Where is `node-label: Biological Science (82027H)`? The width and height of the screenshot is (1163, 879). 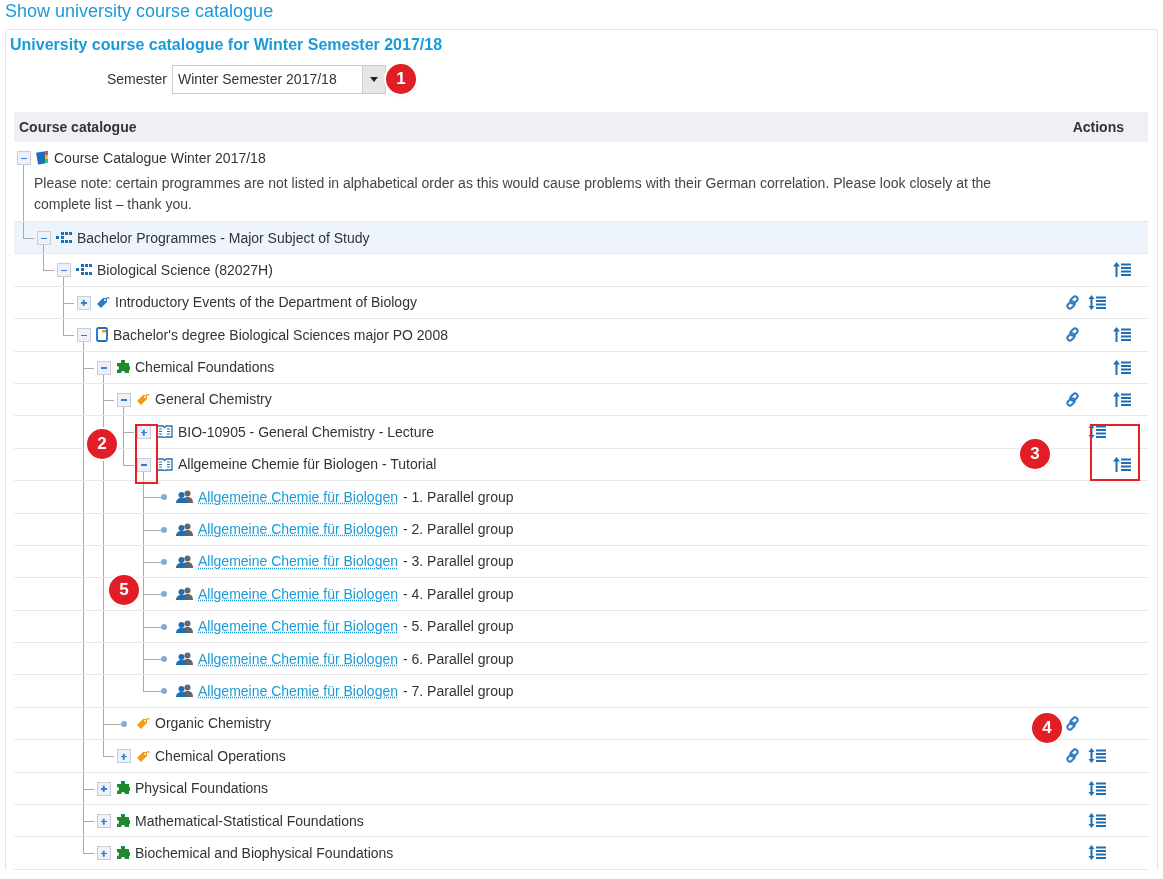
node-label: Biological Science (82027H) is located at coordinates (185, 269).